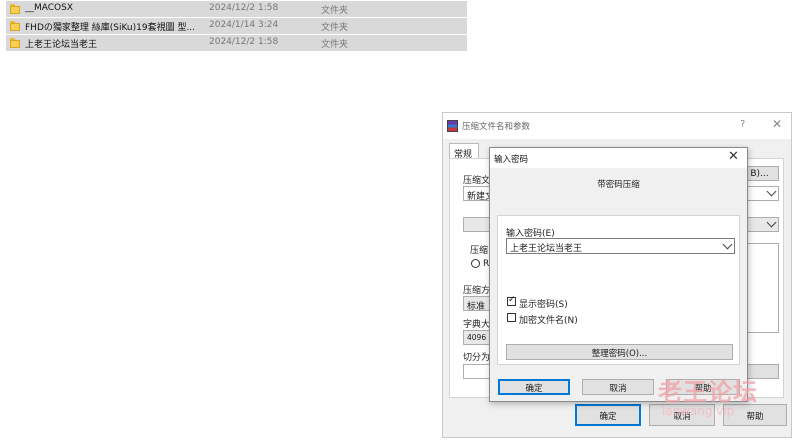 The width and height of the screenshot is (800, 442). Describe the element at coordinates (475, 263) in the screenshot. I see `format-radio` at that location.